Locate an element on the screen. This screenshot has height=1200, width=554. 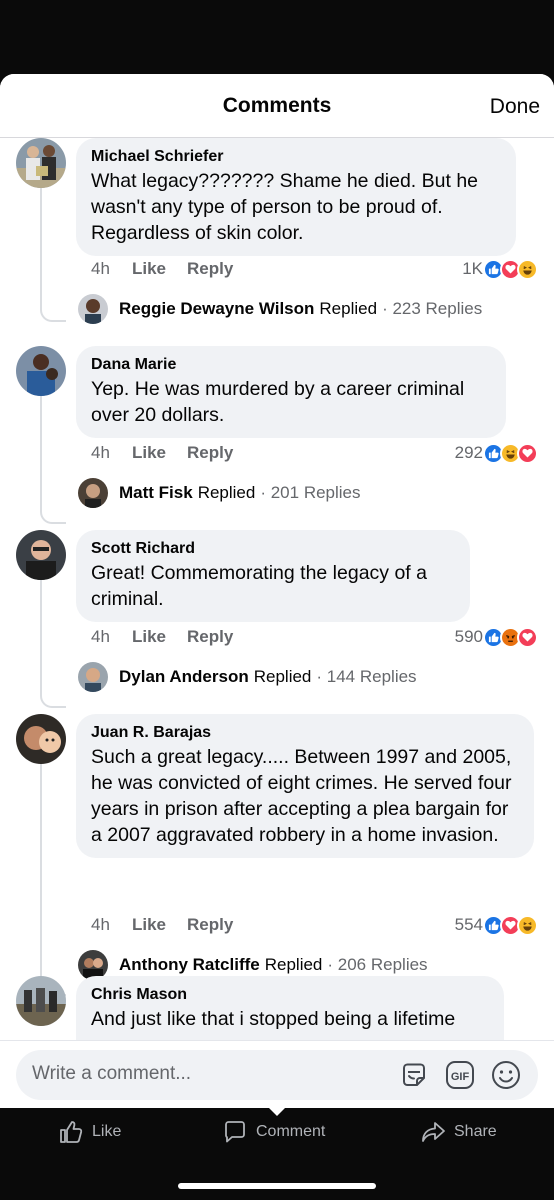
reply-preview: Dylan Anderson Replied · 144 Replies is located at coordinates (247, 677).